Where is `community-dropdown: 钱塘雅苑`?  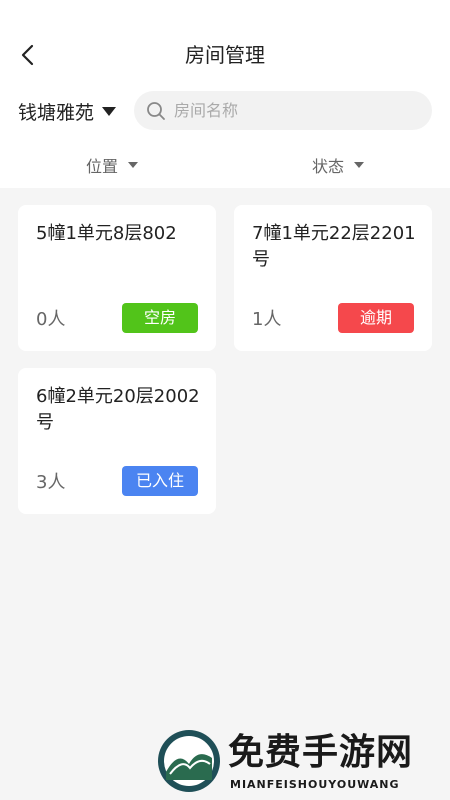 community-dropdown: 钱塘雅苑 is located at coordinates (67, 111).